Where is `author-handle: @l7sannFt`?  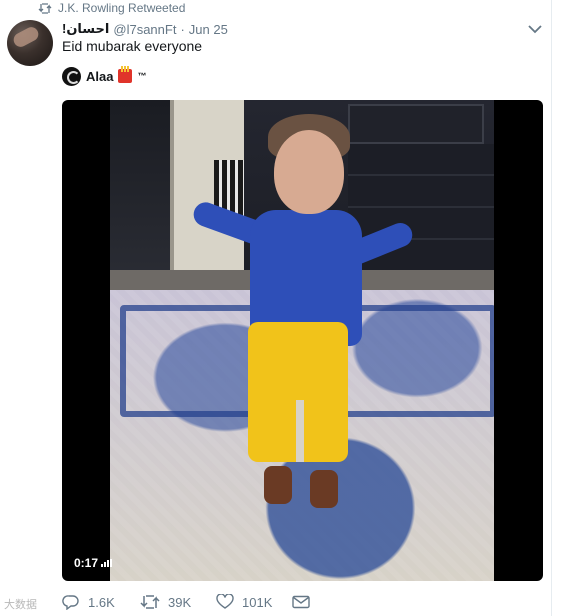 author-handle: @l7sannFt is located at coordinates (144, 29).